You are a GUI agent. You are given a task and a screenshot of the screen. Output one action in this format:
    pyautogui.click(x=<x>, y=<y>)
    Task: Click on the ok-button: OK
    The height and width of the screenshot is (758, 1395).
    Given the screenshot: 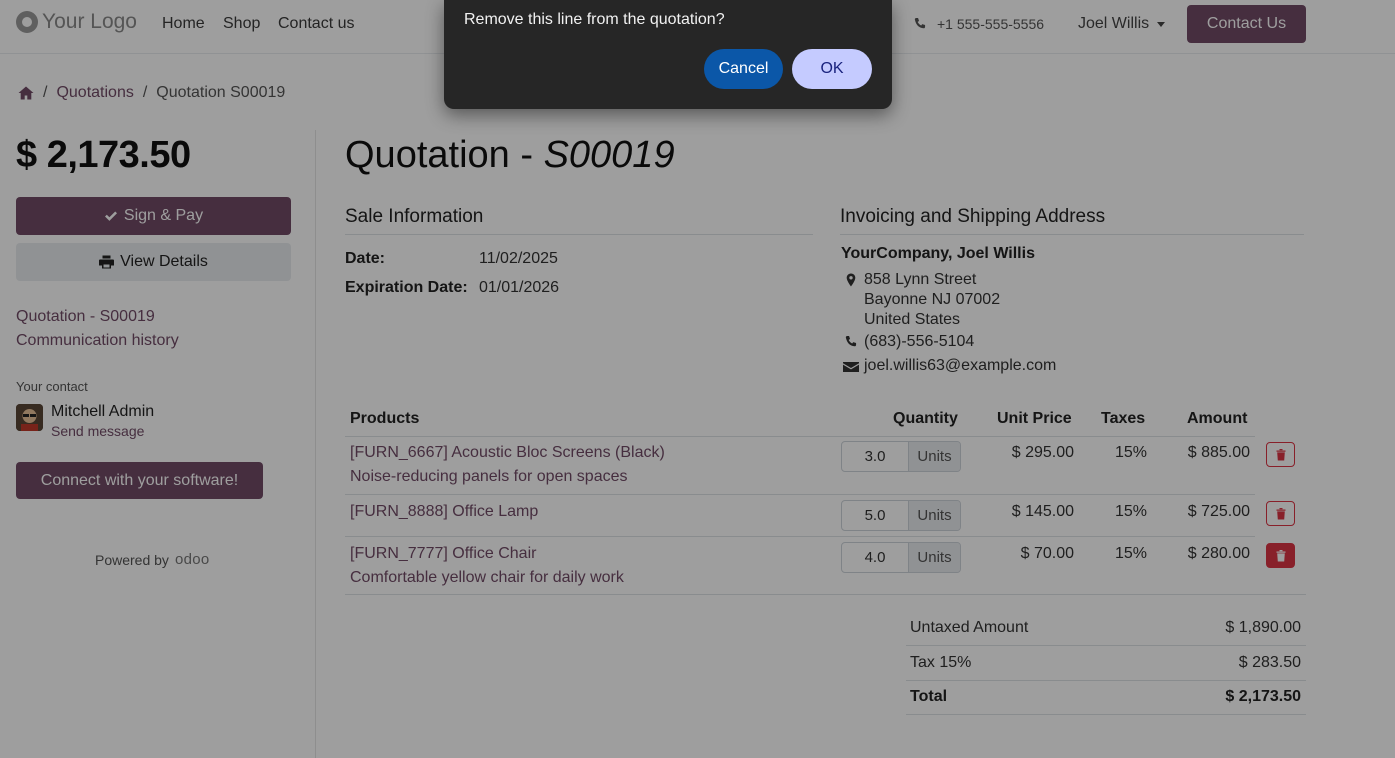 What is the action you would take?
    pyautogui.click(x=832, y=69)
    